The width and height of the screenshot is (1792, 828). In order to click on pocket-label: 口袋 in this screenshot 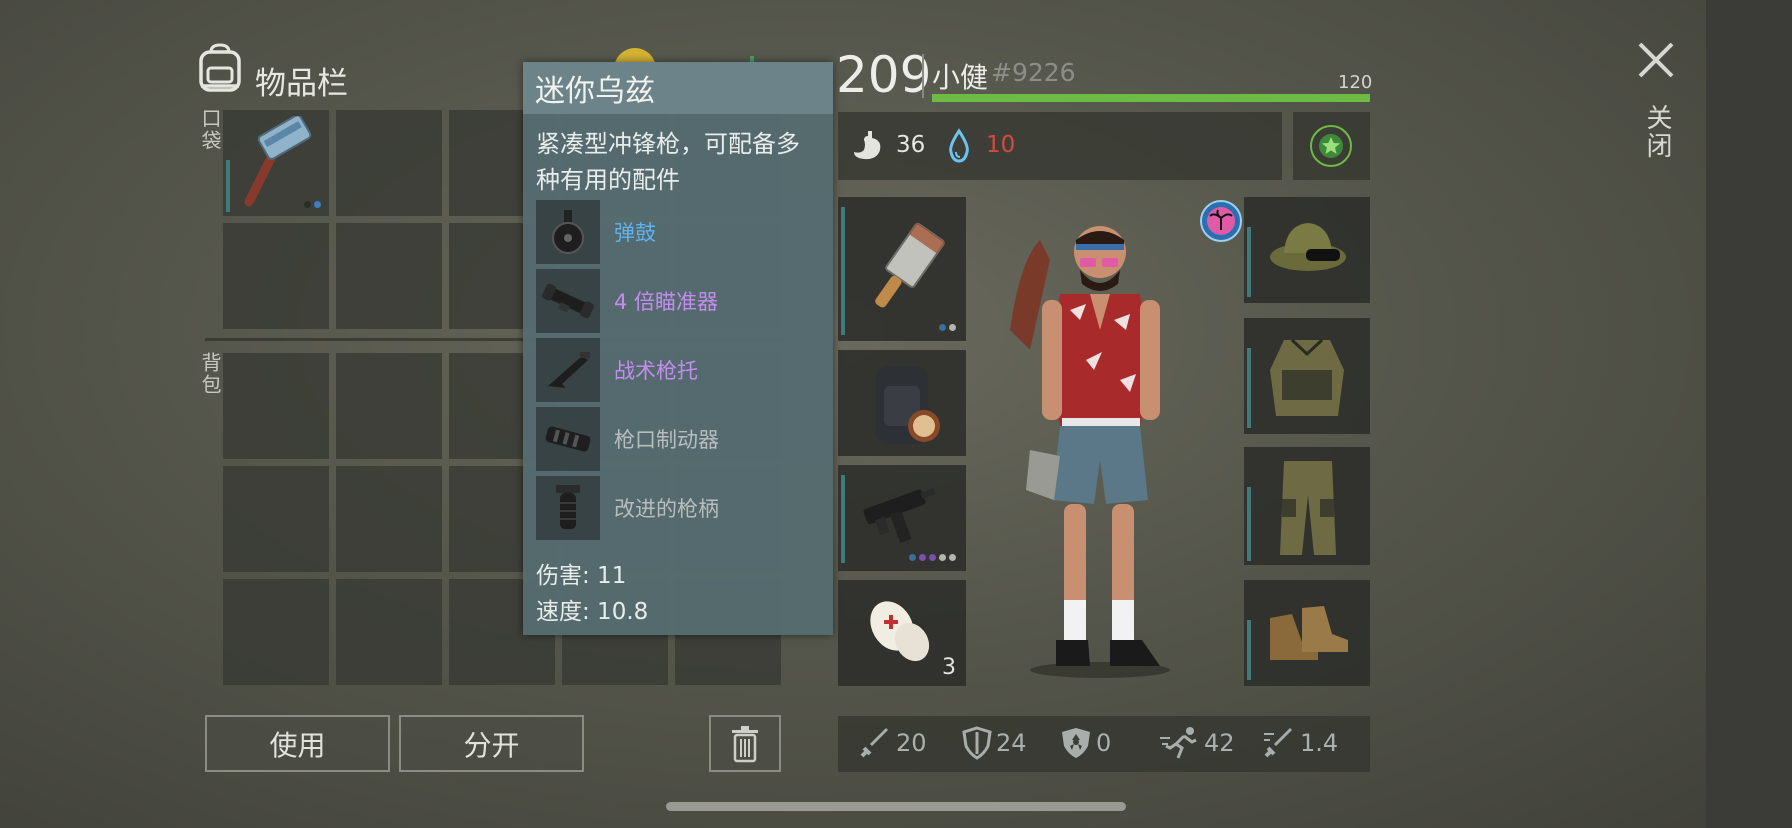, I will do `click(210, 130)`.